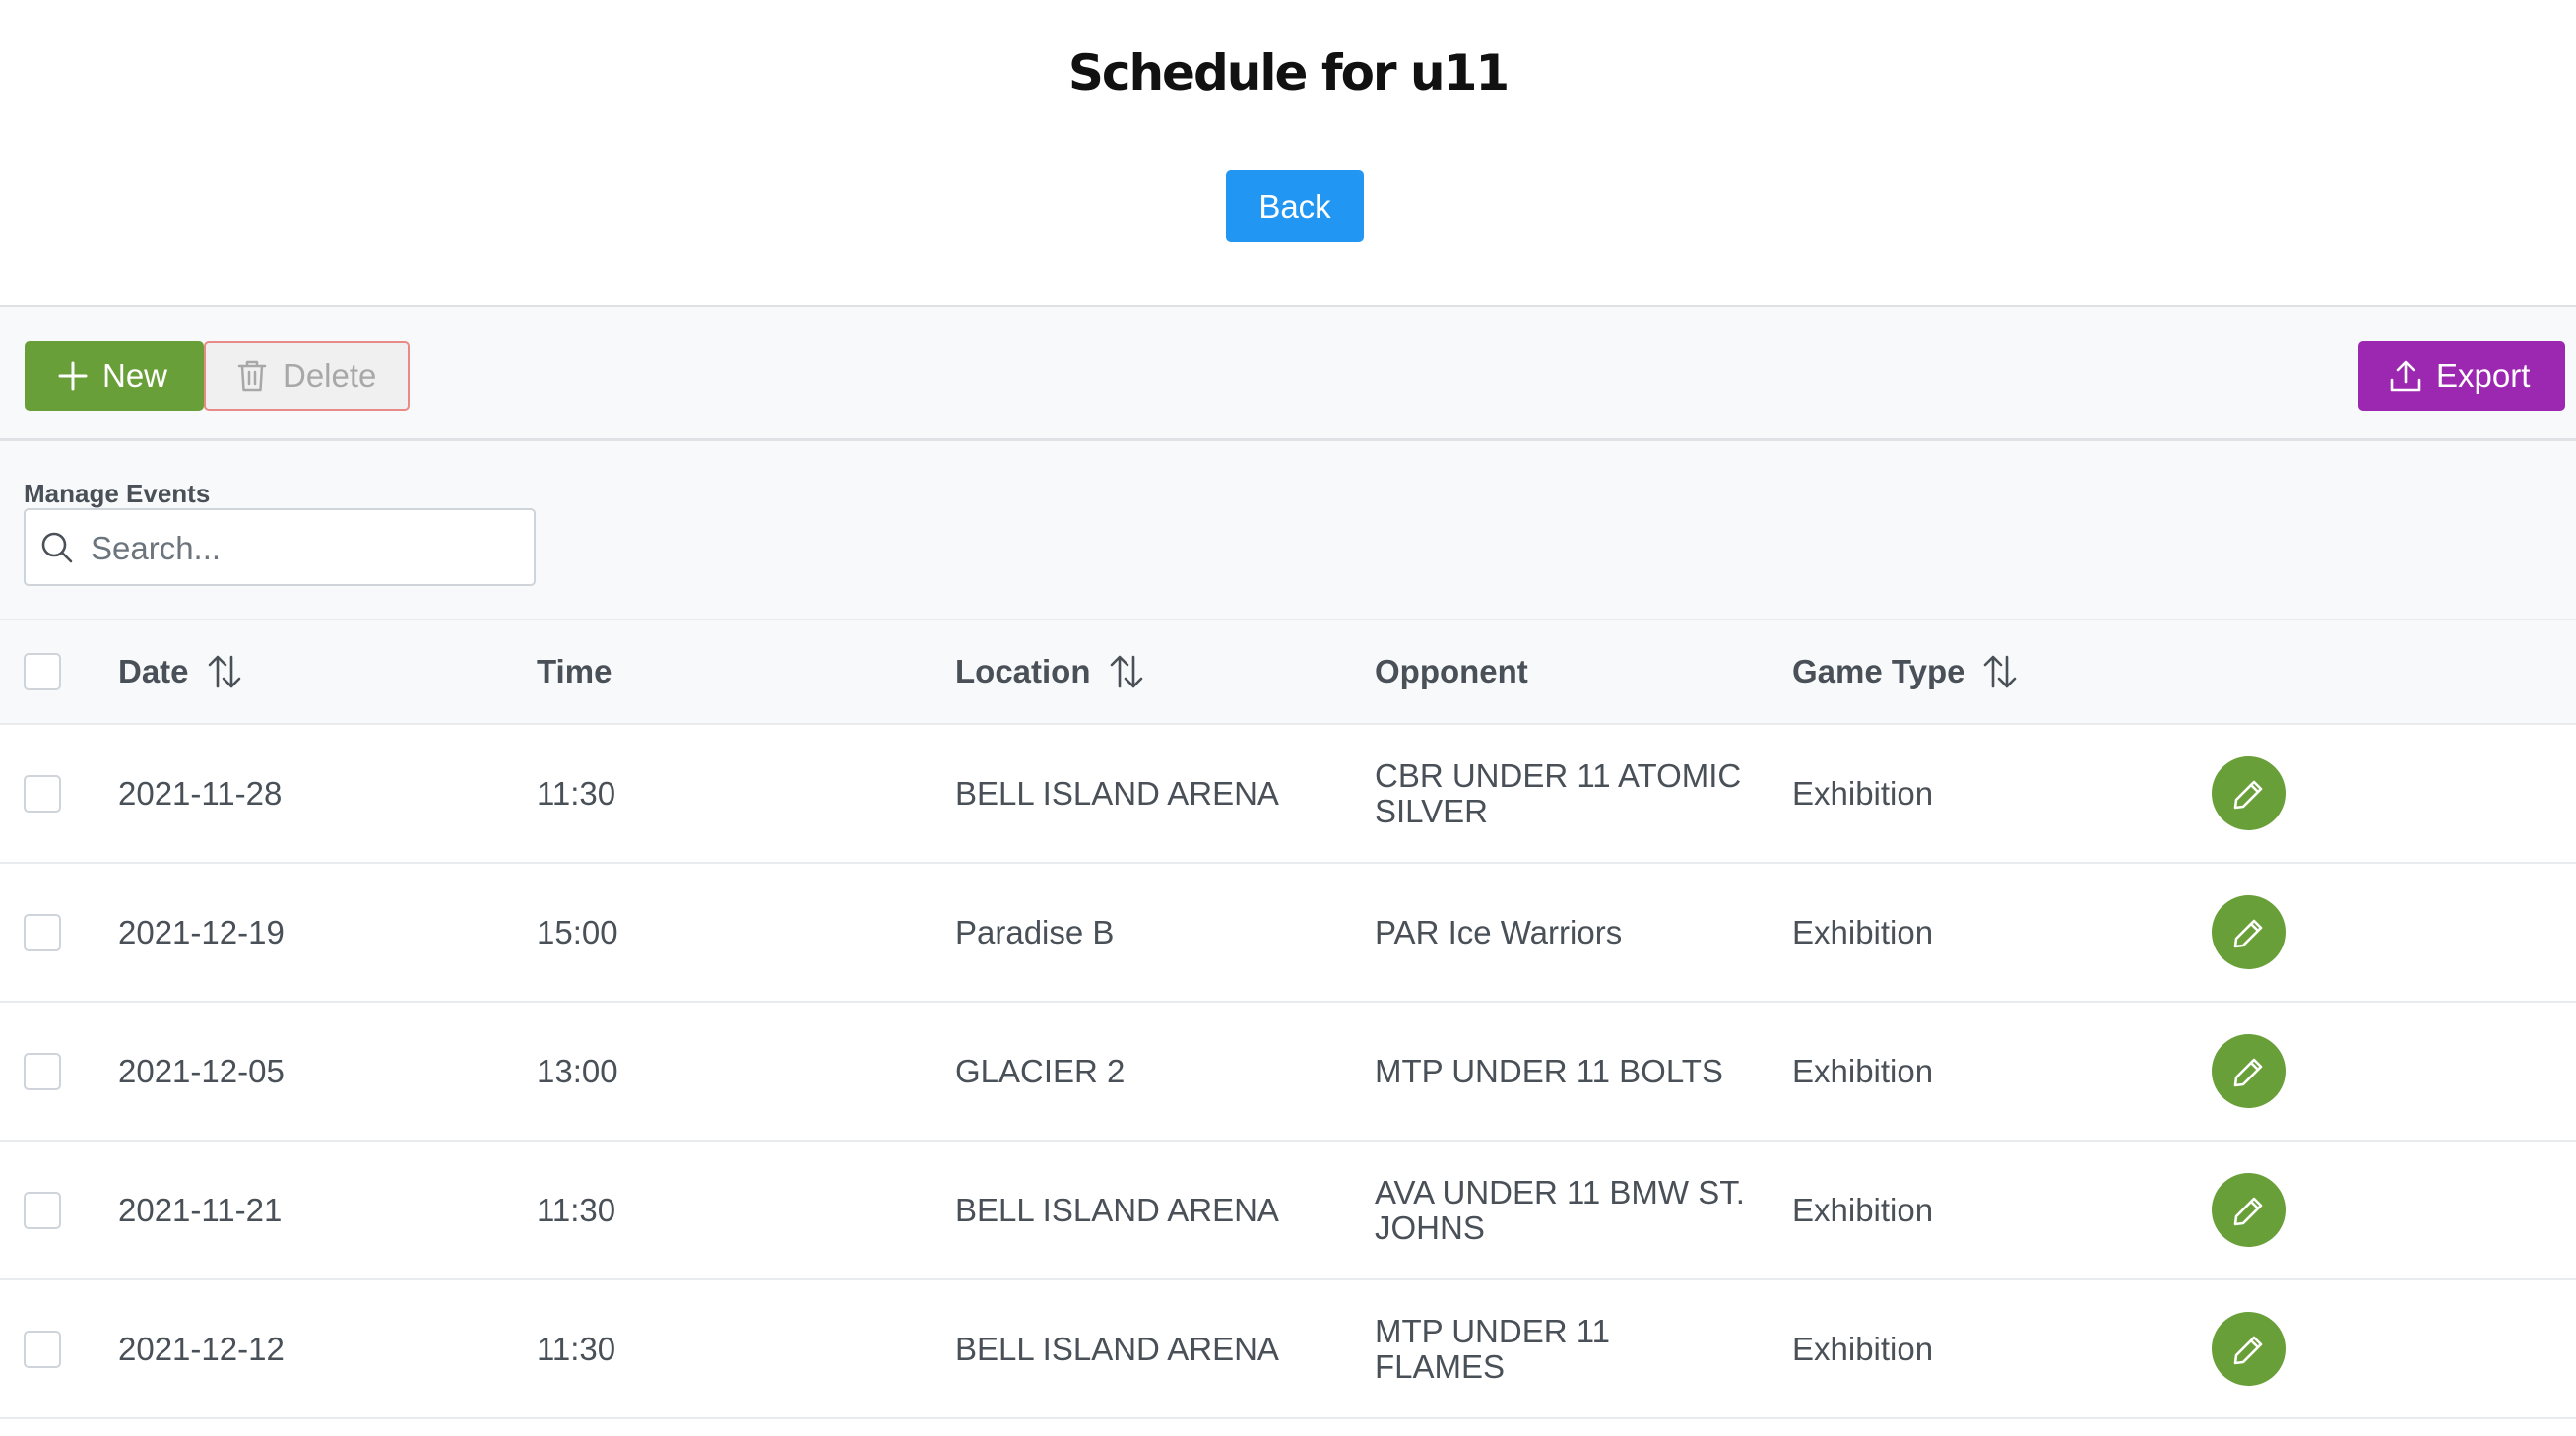 The image size is (2576, 1436). I want to click on upload-icon, so click(2405, 375).